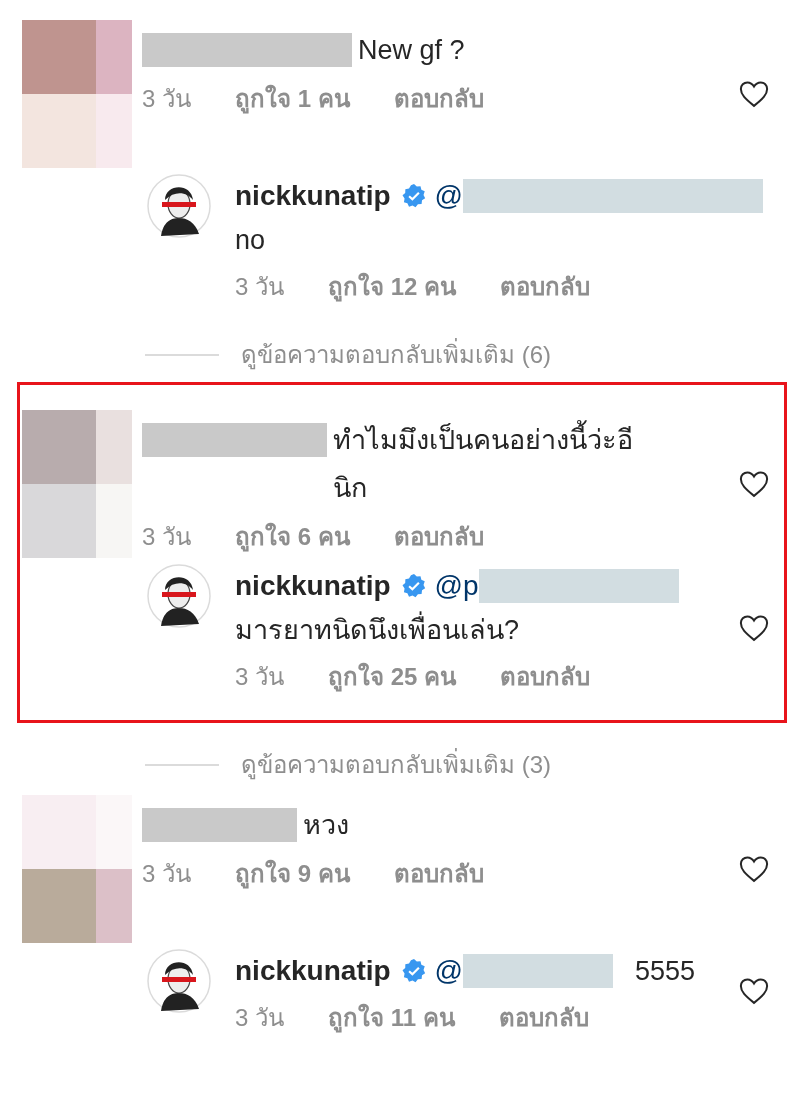 The width and height of the screenshot is (800, 1111). I want to click on likes-count-link: ถูกใจ 1 คน, so click(292, 99).